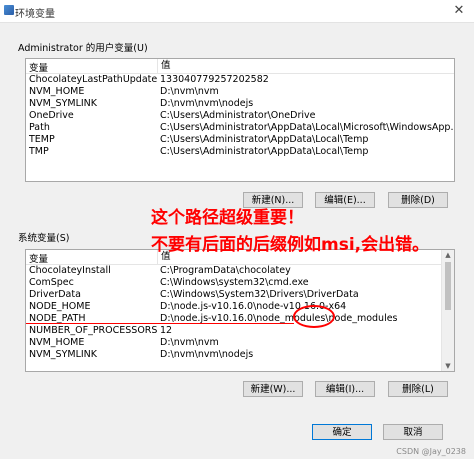  Describe the element at coordinates (93, 79) in the screenshot. I see `variable-name: ChocolateyLastPathUpdate` at that location.